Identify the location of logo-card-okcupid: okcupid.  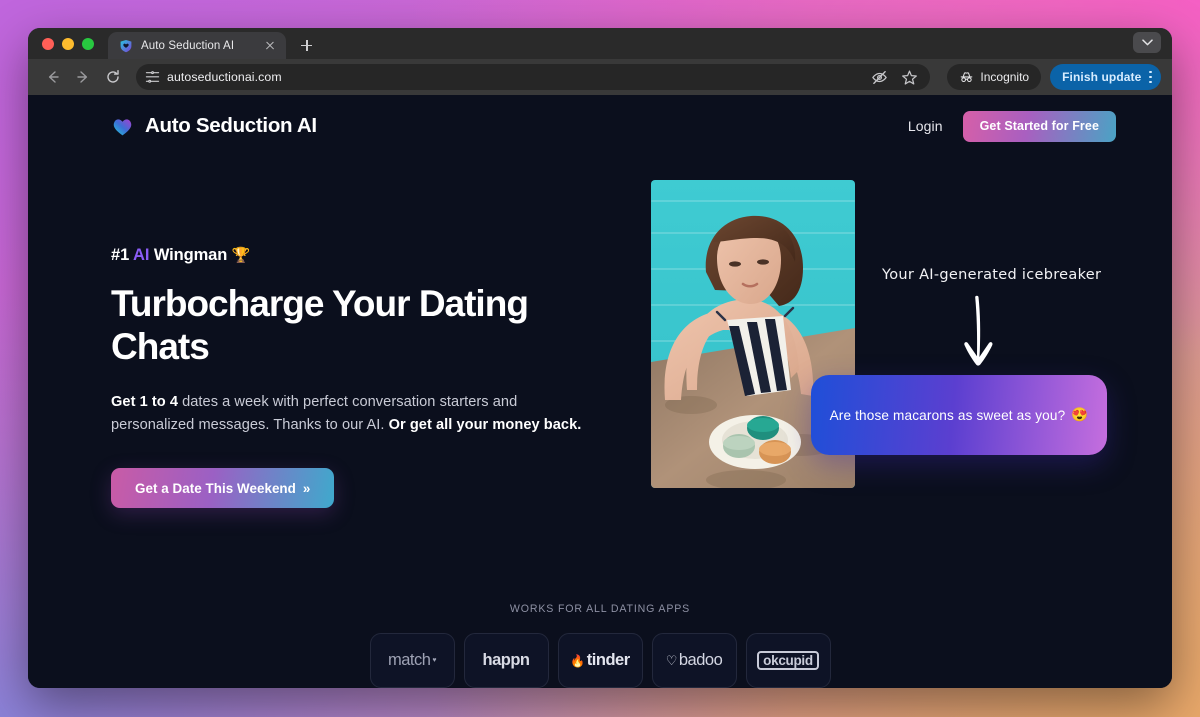
(788, 660).